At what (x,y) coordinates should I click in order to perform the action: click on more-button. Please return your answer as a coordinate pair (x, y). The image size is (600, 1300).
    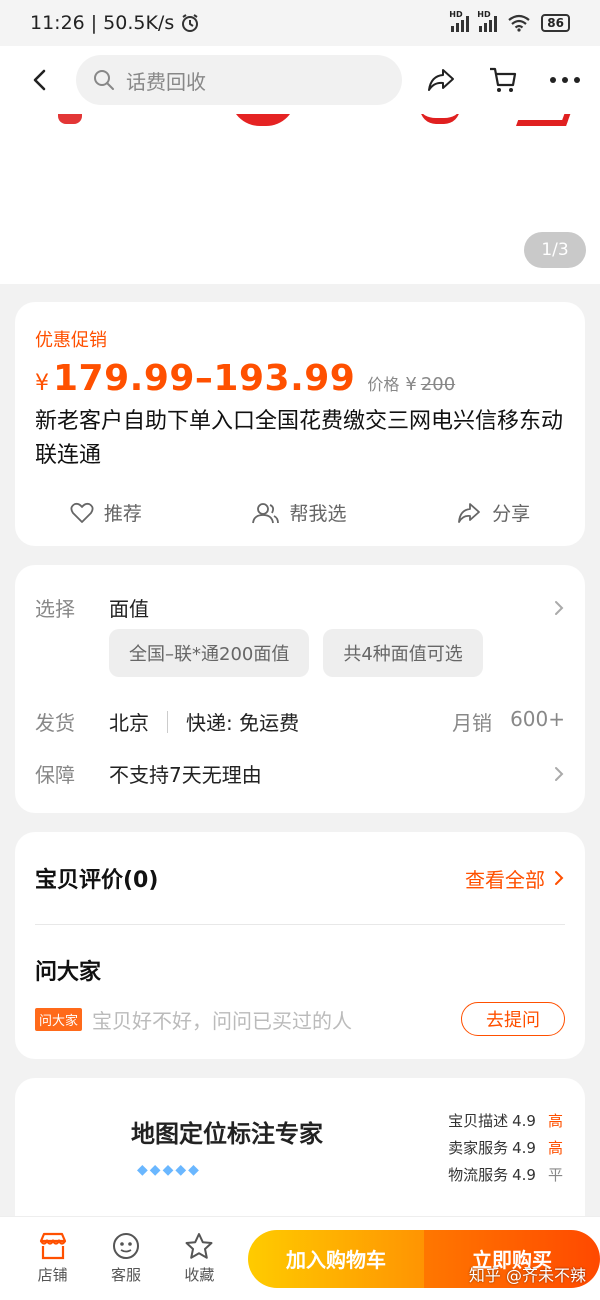
    Looking at the image, I should click on (565, 80).